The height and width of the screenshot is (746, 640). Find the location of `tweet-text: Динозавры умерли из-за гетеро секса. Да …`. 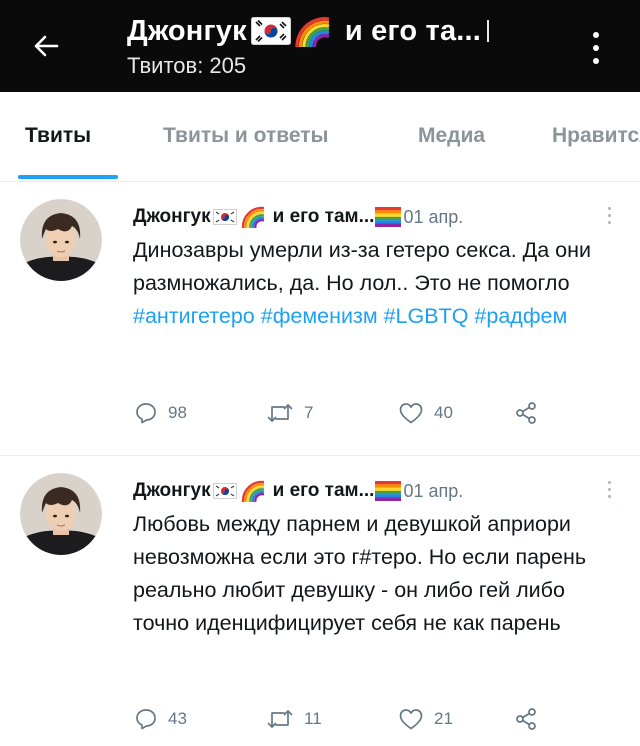

tweet-text: Динозавры умерли из-за гетеро секса. Да … is located at coordinates (378, 283).